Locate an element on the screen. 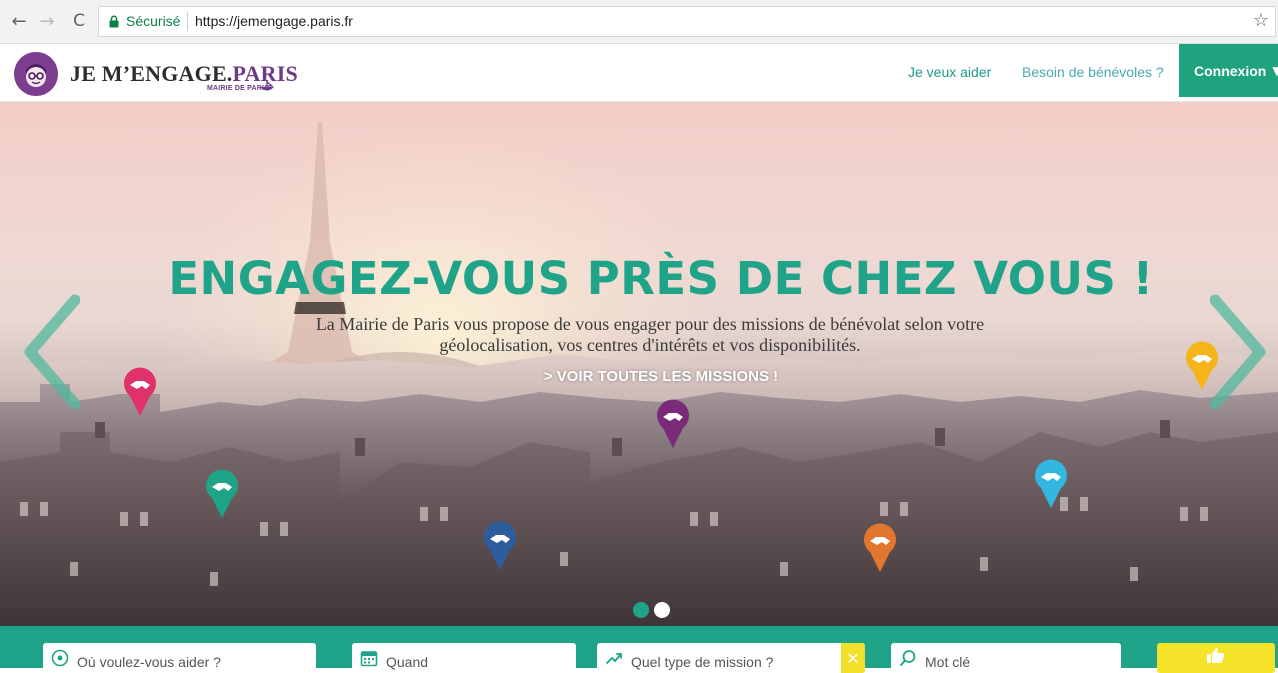 Image resolution: width=1278 pixels, height=673 pixels. mission-type-select: Quel type de mission ? ✕ is located at coordinates (731, 658).